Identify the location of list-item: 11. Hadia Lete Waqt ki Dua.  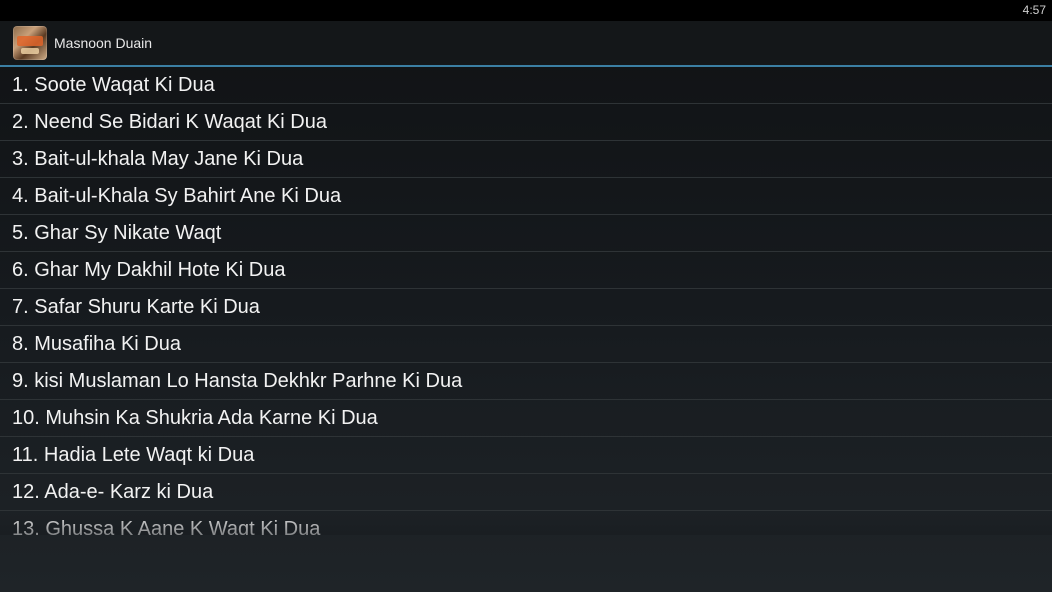
(526, 455).